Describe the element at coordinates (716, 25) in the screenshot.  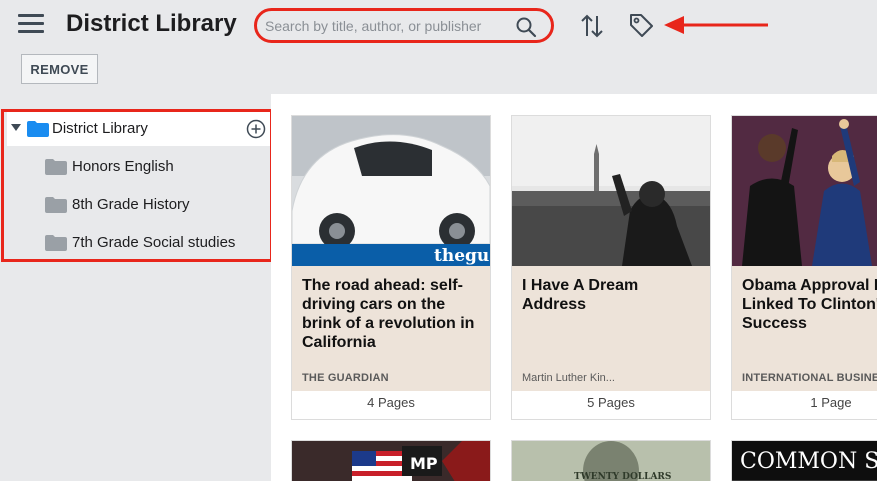
I see `annotation-arrow-icon` at that location.